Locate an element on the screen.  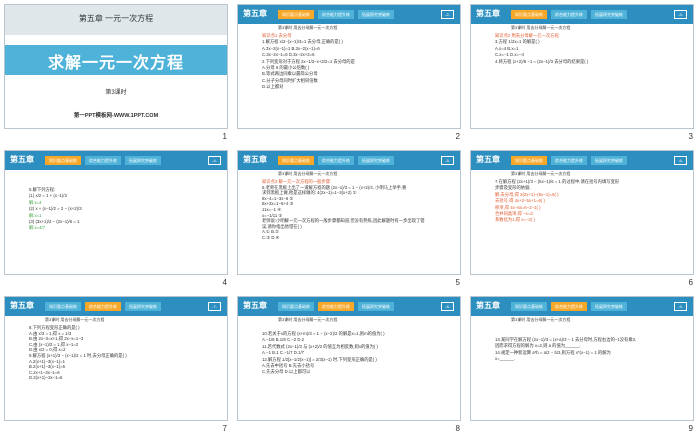
slide-header: 第五章 知识要点基础练 综合能力提升练 拓展探究突破练 -9- is located at coordinates (582, 306).